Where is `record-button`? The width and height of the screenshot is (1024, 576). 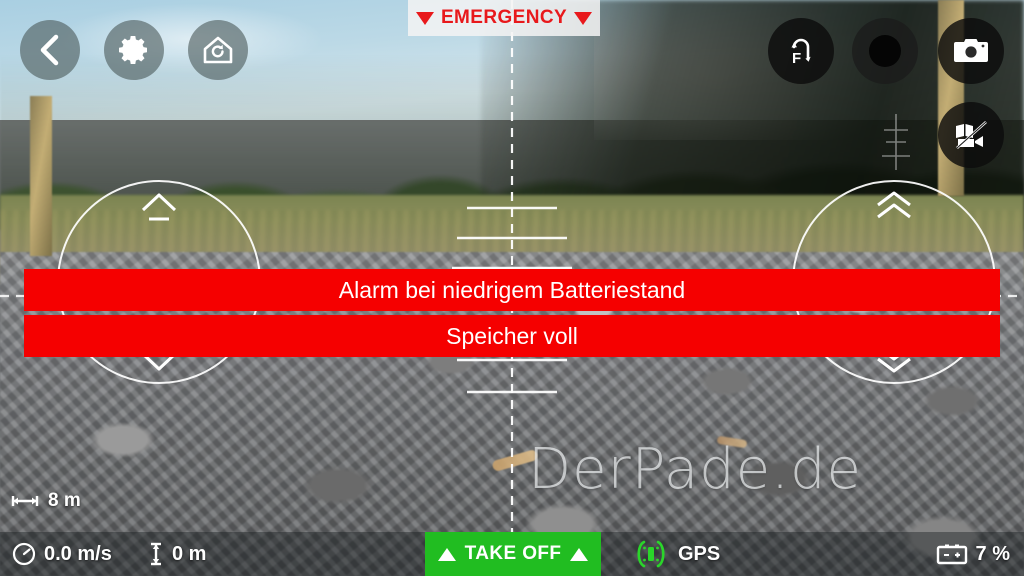 record-button is located at coordinates (885, 51).